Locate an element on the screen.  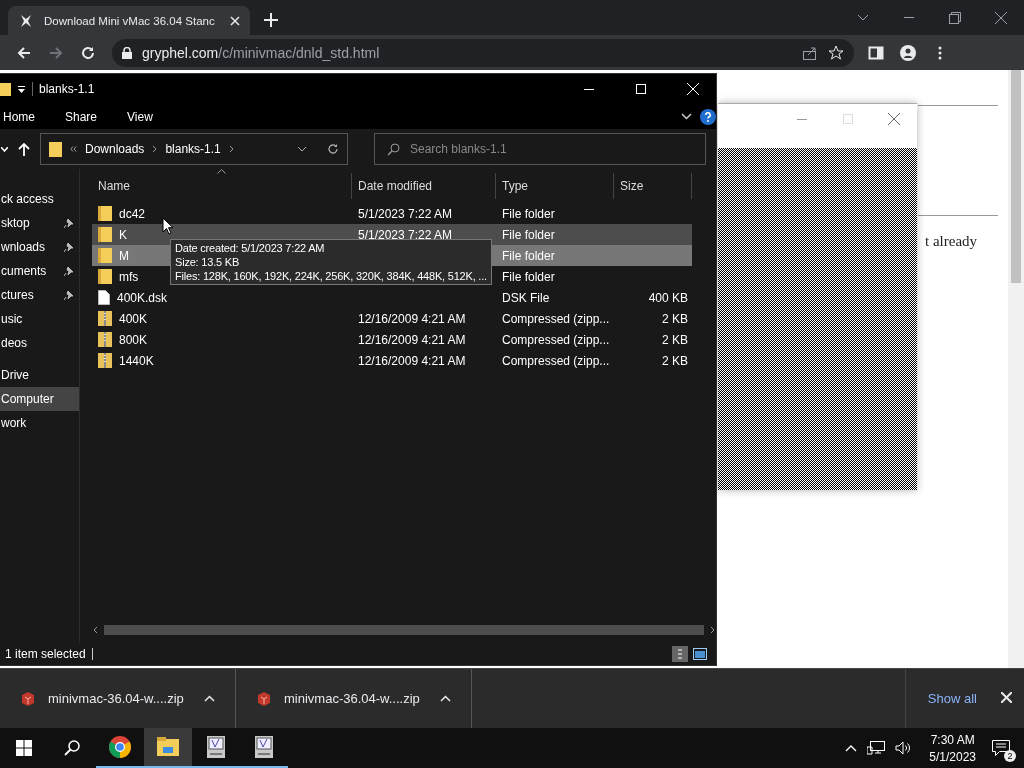
file-name: M is located at coordinates (124, 255).